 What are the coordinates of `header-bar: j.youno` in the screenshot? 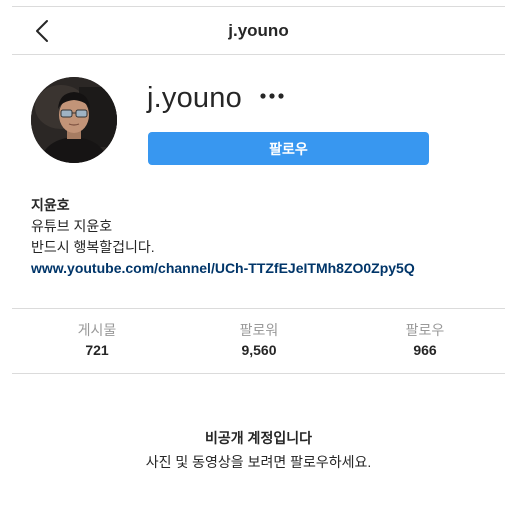 It's located at (258, 30).